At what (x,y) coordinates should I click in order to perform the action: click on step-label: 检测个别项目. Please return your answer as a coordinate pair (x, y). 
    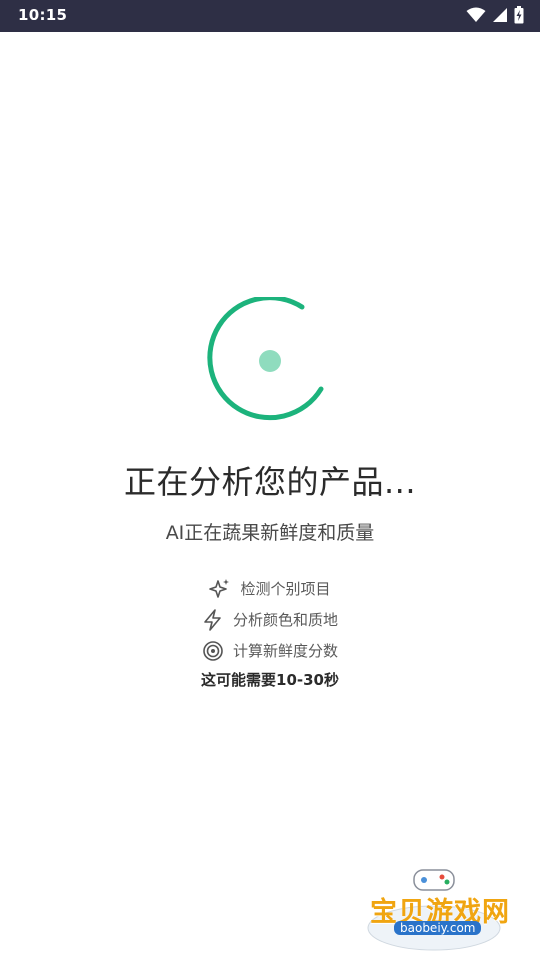
    Looking at the image, I should click on (285, 589).